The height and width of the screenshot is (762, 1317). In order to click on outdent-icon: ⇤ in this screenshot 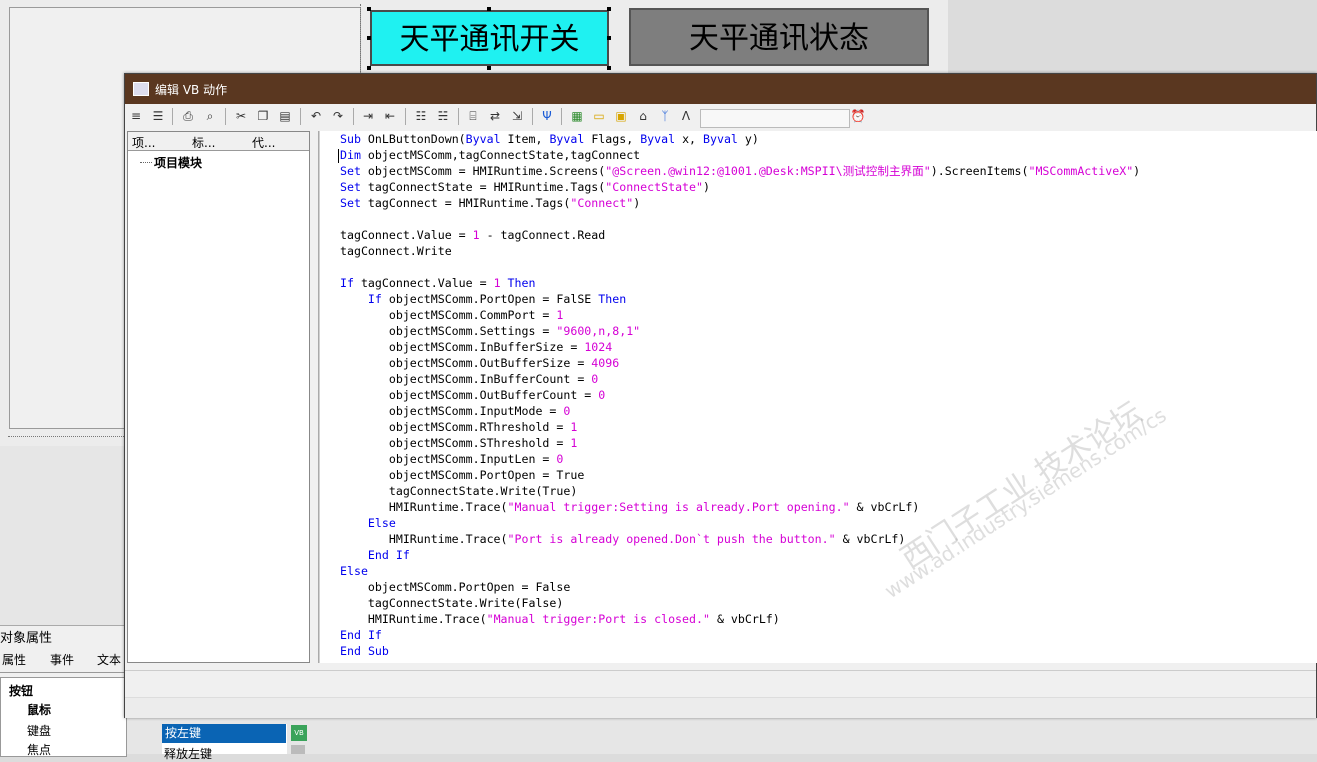, I will do `click(390, 116)`.